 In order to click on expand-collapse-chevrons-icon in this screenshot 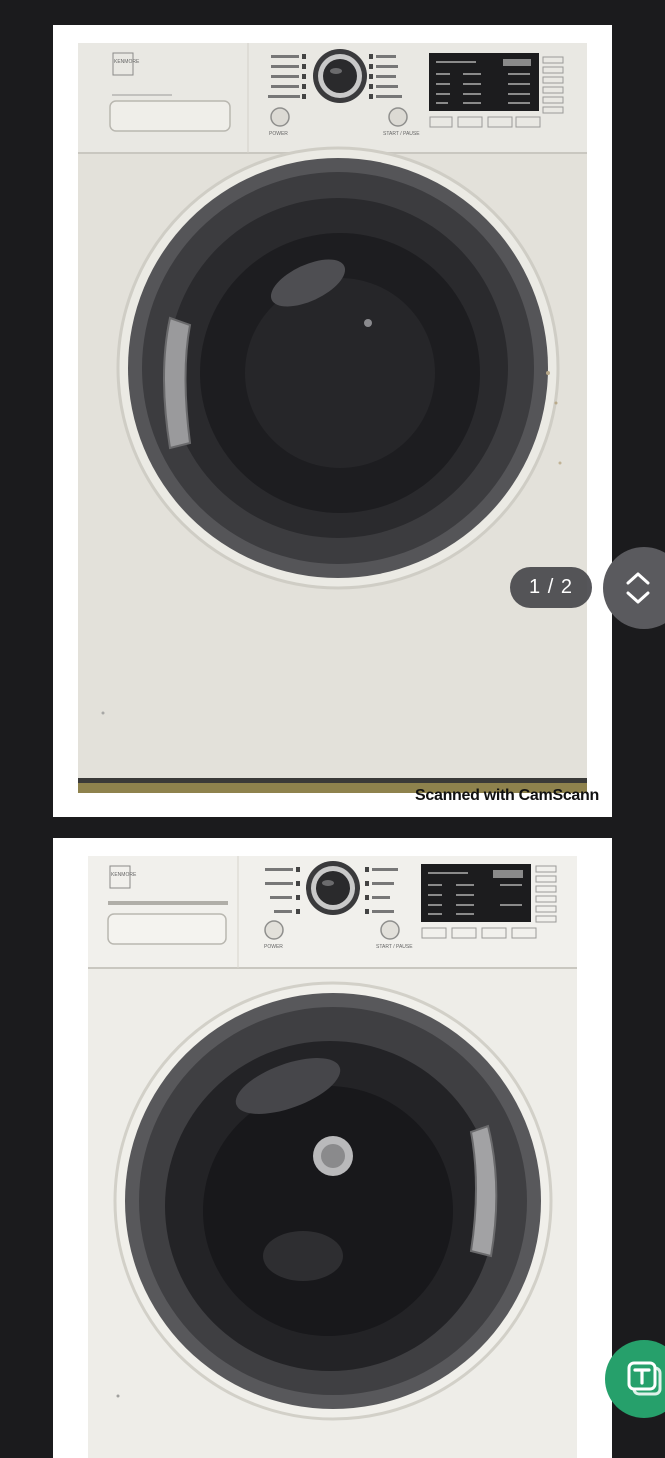, I will do `click(638, 588)`.